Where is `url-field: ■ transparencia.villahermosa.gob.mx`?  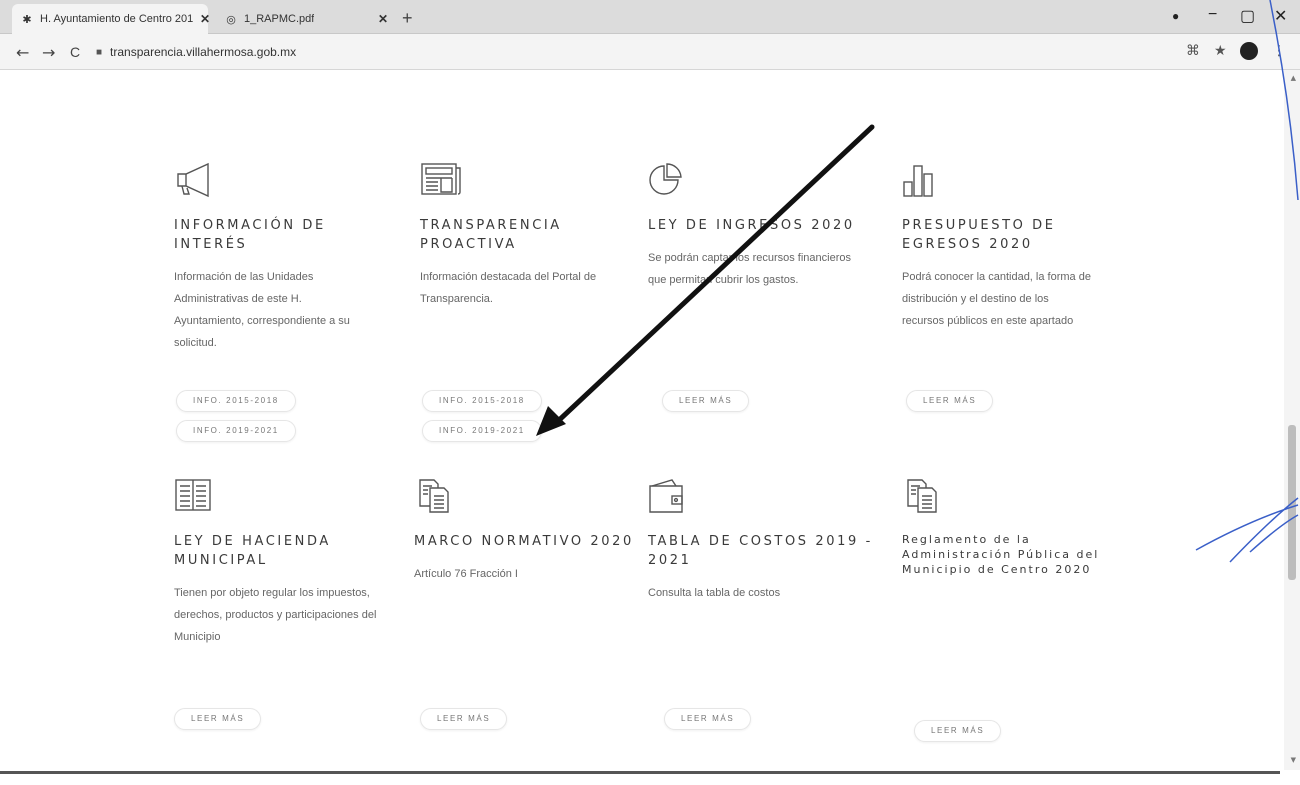
url-field: ■ transparencia.villahermosa.gob.mx is located at coordinates (626, 52).